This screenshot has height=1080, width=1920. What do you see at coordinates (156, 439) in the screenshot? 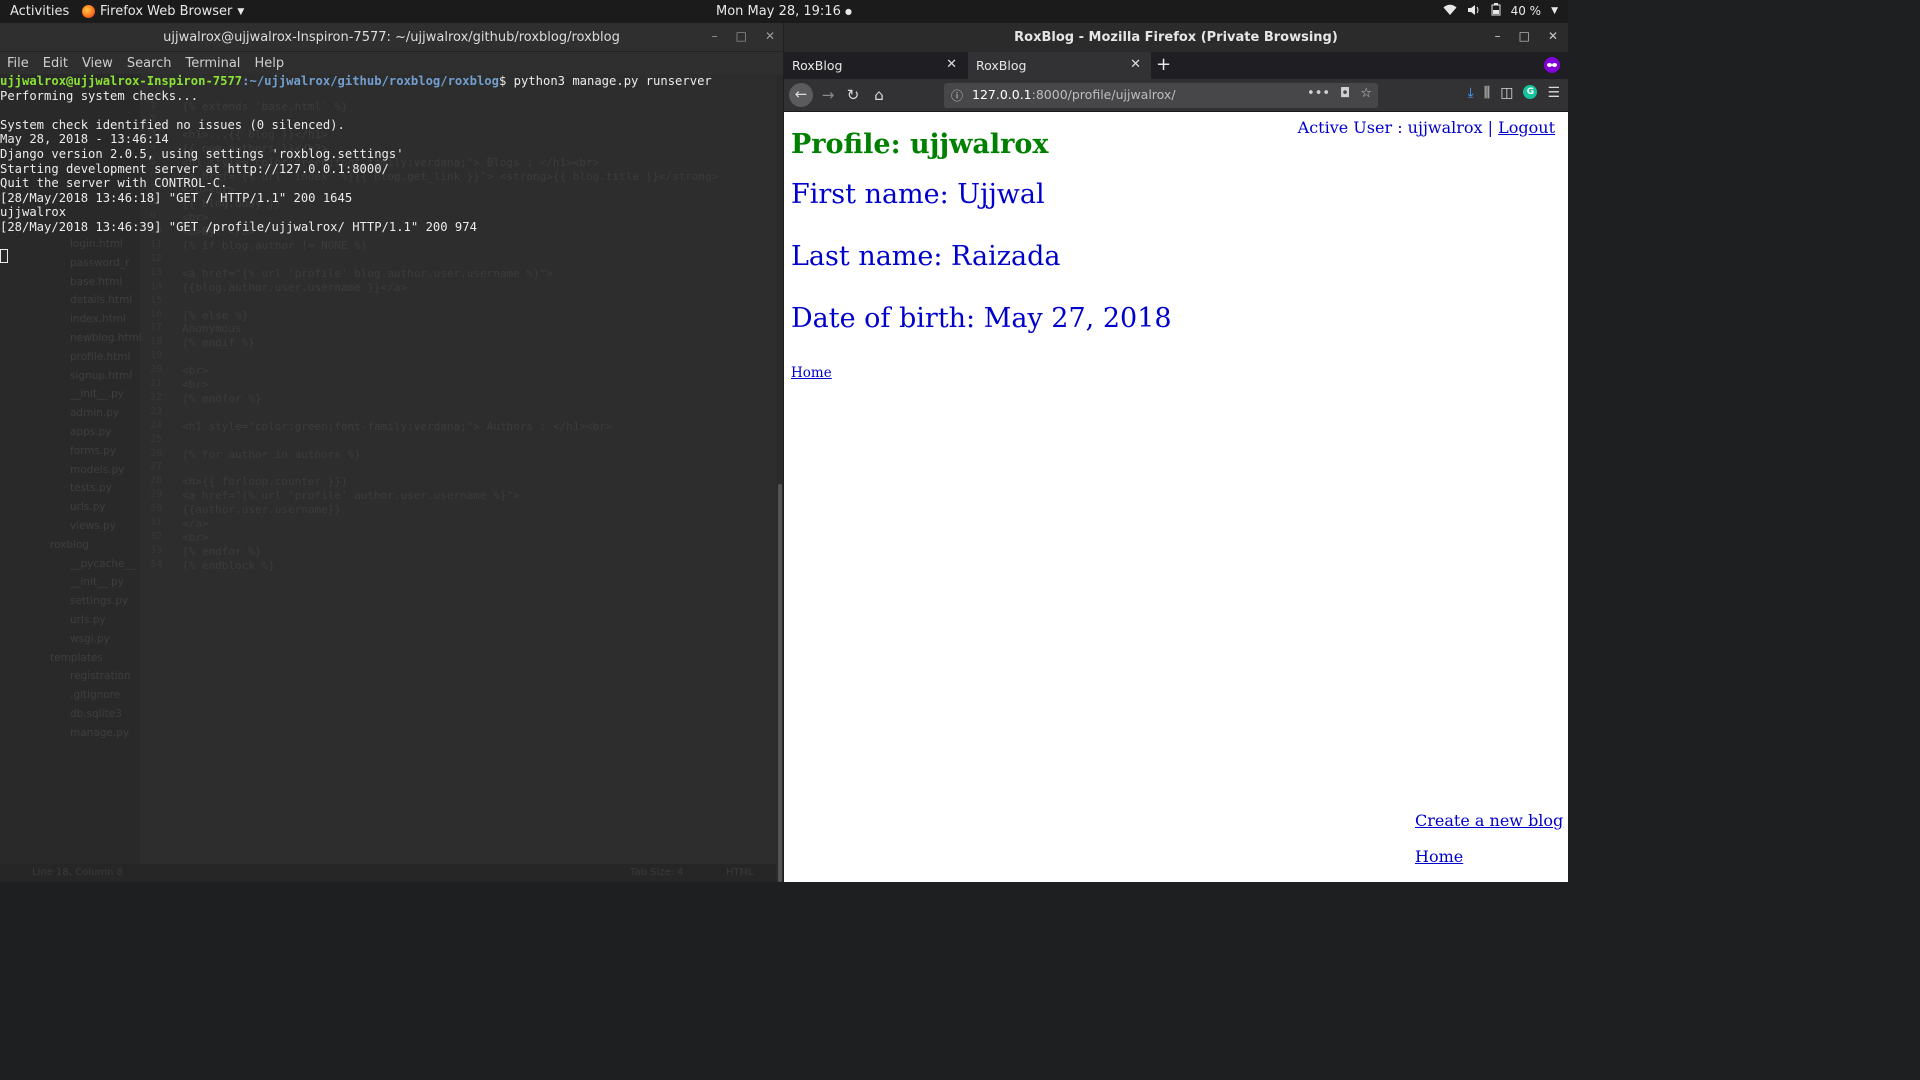
I see `ghost-line-number: 25` at bounding box center [156, 439].